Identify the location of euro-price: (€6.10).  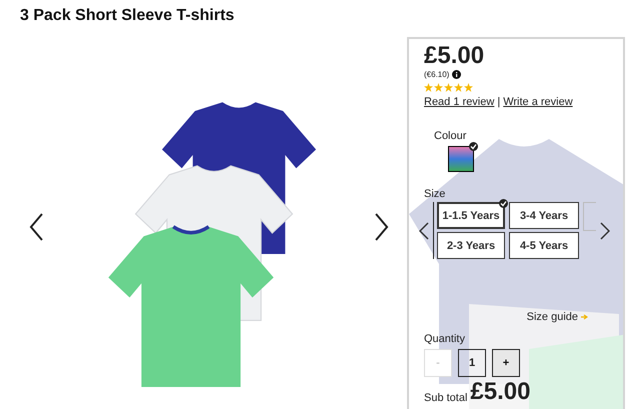
(437, 74).